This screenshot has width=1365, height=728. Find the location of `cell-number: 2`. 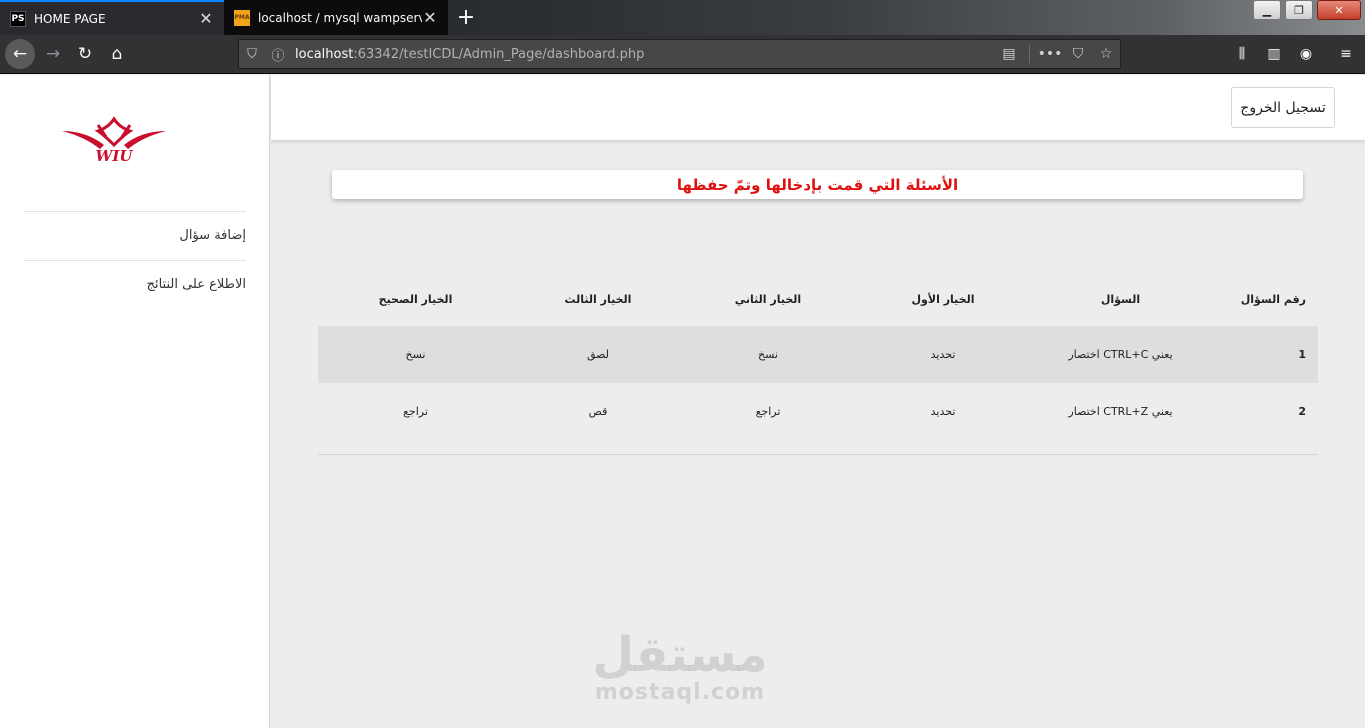

cell-number: 2 is located at coordinates (1302, 411).